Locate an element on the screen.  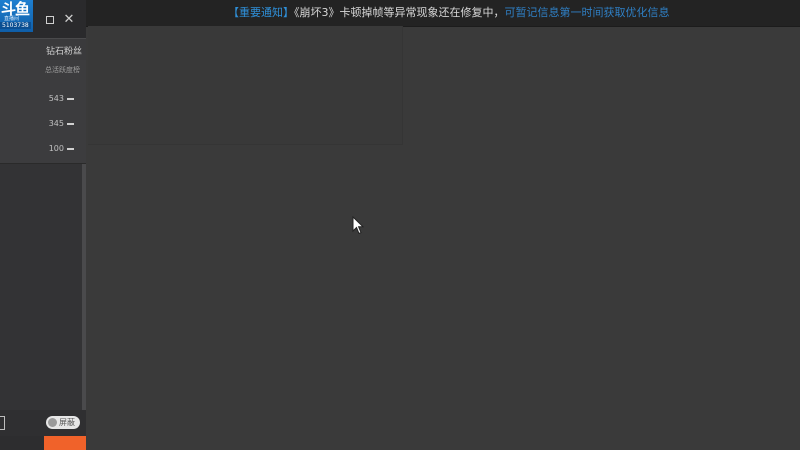
rank-row: 345 is located at coordinates (61, 124).